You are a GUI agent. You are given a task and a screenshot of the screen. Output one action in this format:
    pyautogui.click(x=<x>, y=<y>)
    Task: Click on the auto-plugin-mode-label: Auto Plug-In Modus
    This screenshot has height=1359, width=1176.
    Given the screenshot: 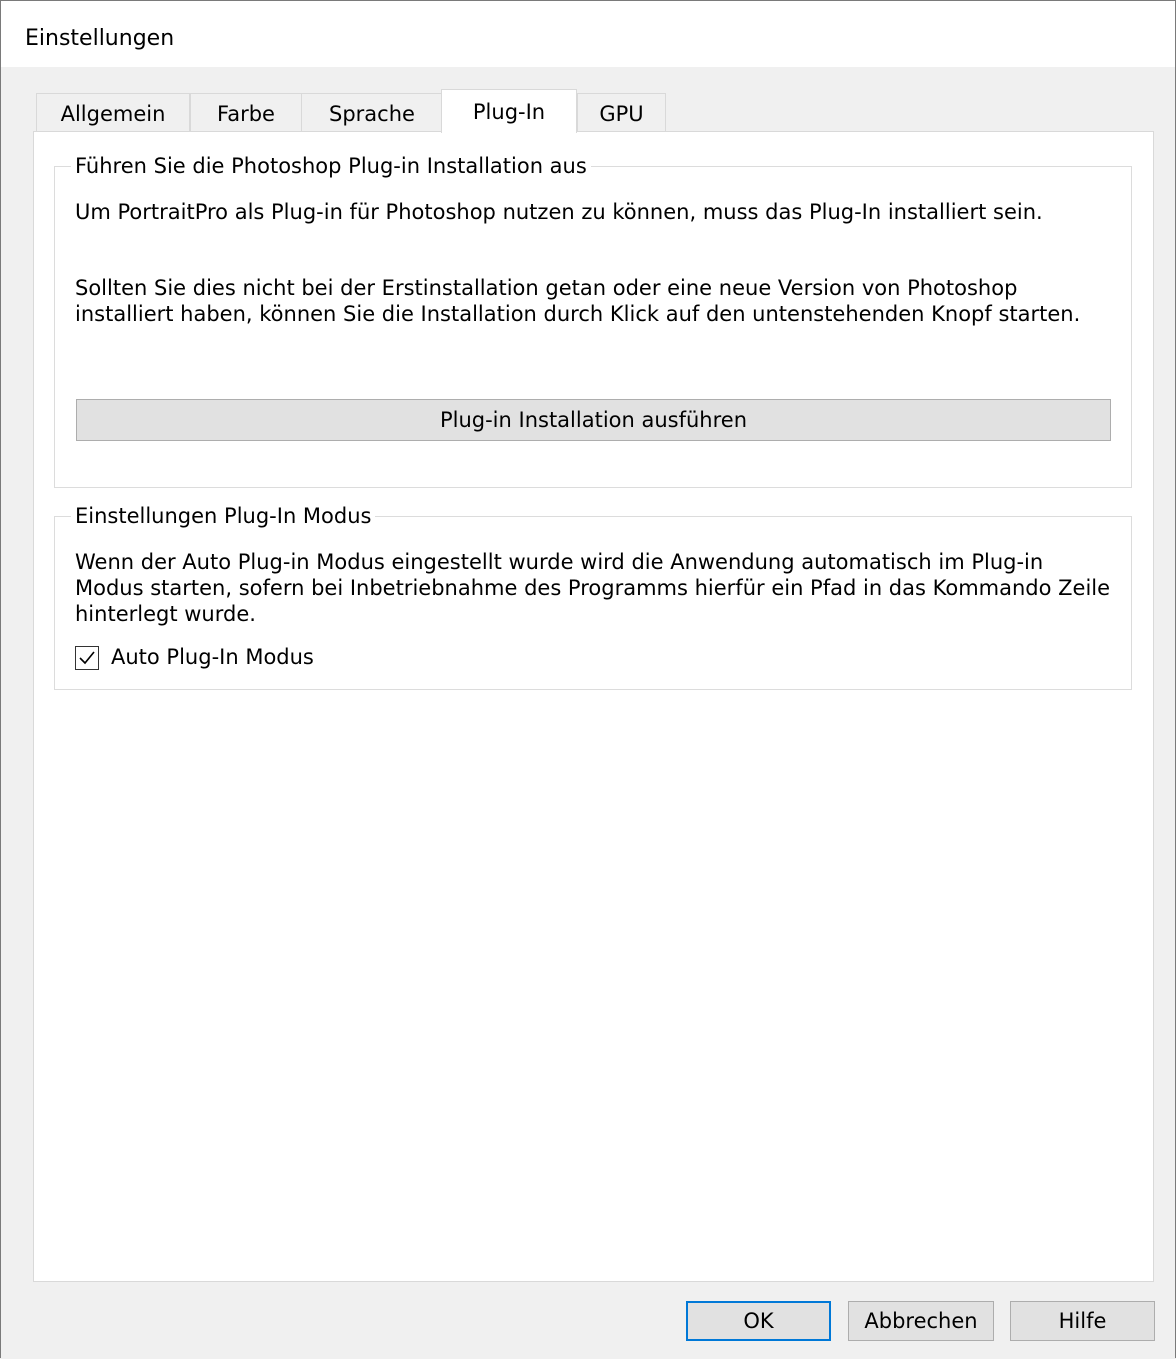 What is the action you would take?
    pyautogui.click(x=212, y=657)
    